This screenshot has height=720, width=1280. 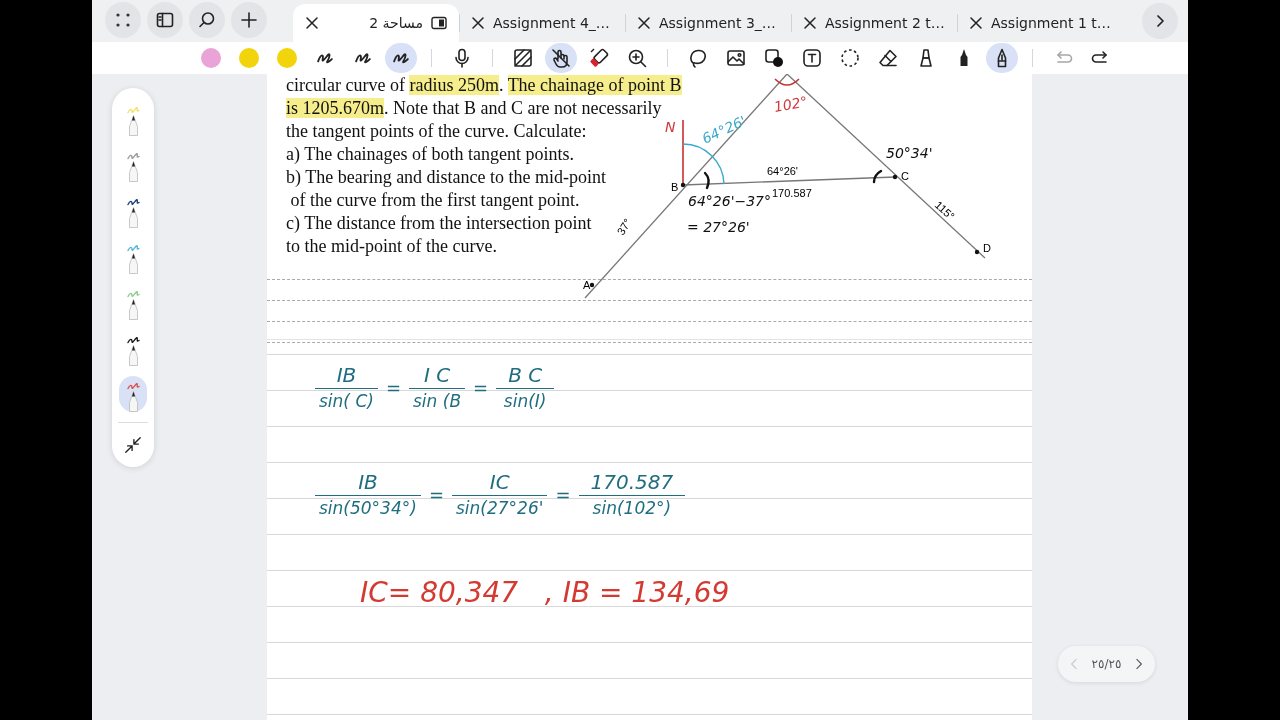 What do you see at coordinates (683, 152) in the screenshot?
I see `north-line` at bounding box center [683, 152].